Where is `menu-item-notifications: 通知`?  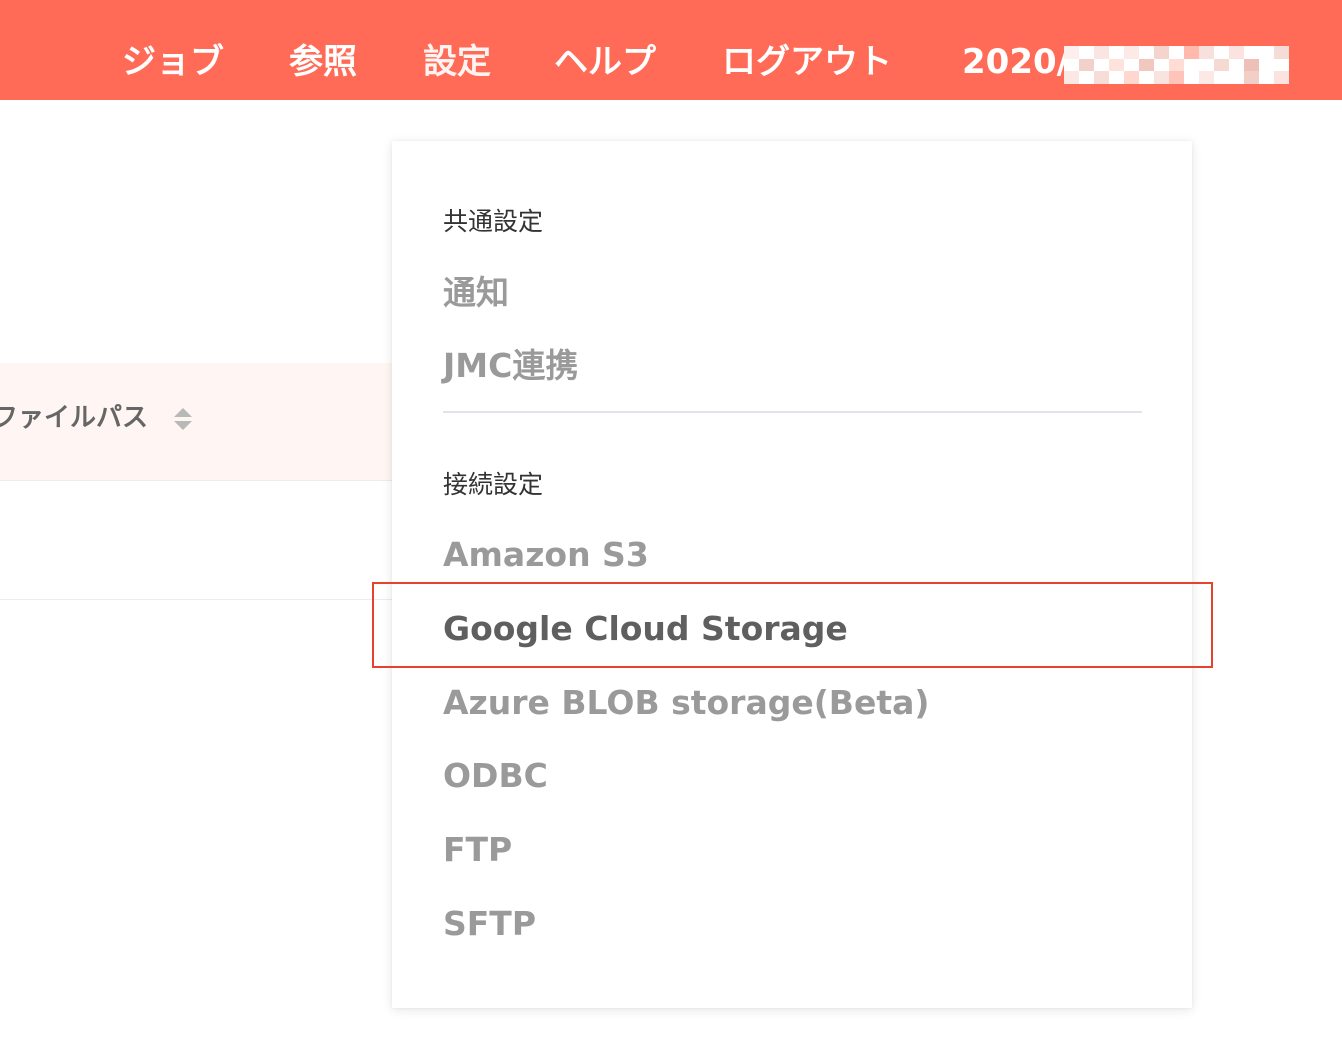
menu-item-notifications: 通知 is located at coordinates (476, 293).